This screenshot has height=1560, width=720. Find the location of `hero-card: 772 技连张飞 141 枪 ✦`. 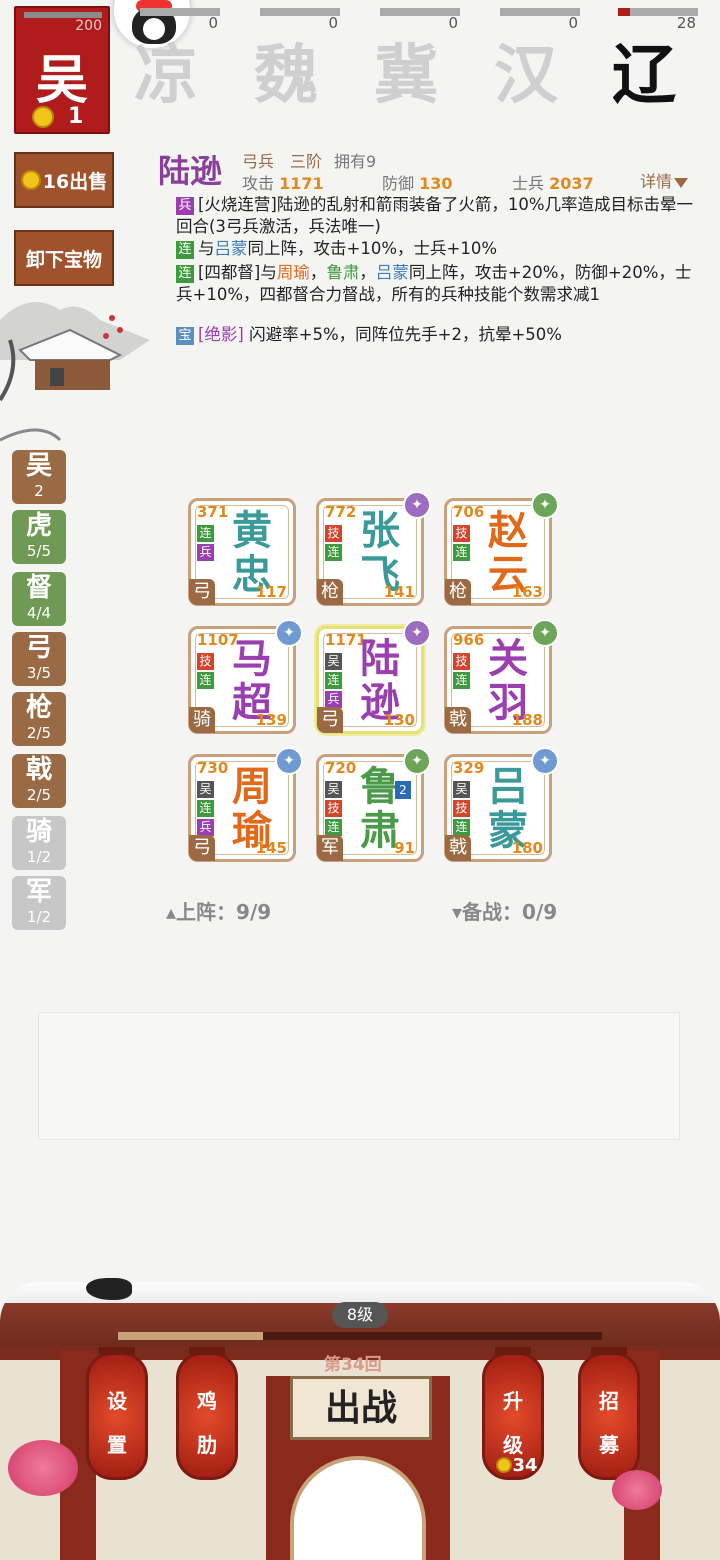

hero-card: 772 技连张飞 141 枪 ✦ is located at coordinates (373, 548).